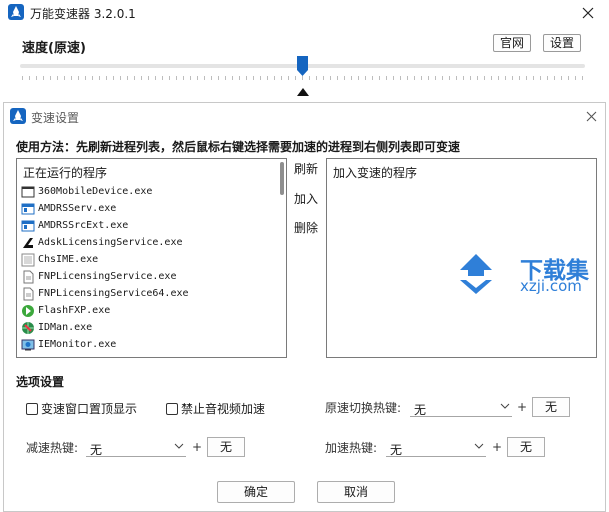 The image size is (609, 512). I want to click on running-list-header: 正在运行的程序, so click(65, 173).